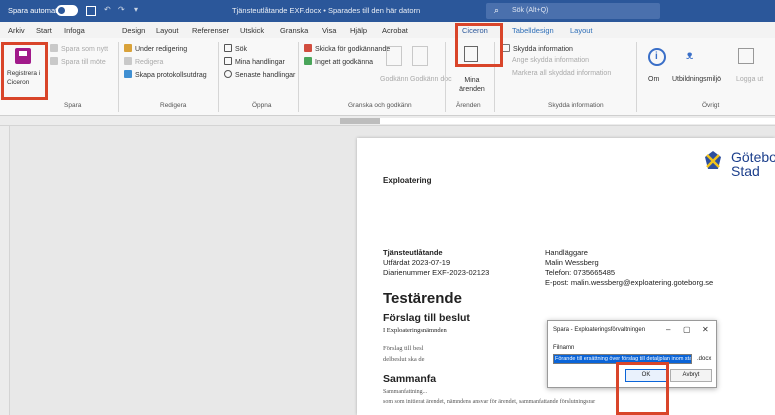  What do you see at coordinates (653, 79) in the screenshot?
I see `about-button: Om` at bounding box center [653, 79].